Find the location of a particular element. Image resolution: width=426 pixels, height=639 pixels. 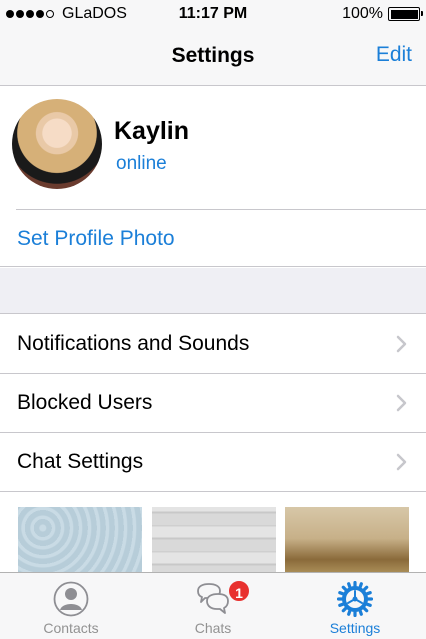

set-profile-photo-label: Set Profile Photo is located at coordinates (96, 238).